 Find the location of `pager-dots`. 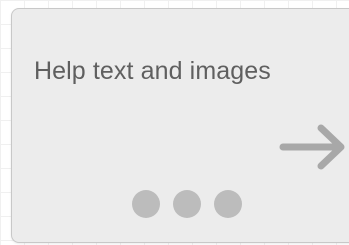

pager-dots is located at coordinates (187, 204).